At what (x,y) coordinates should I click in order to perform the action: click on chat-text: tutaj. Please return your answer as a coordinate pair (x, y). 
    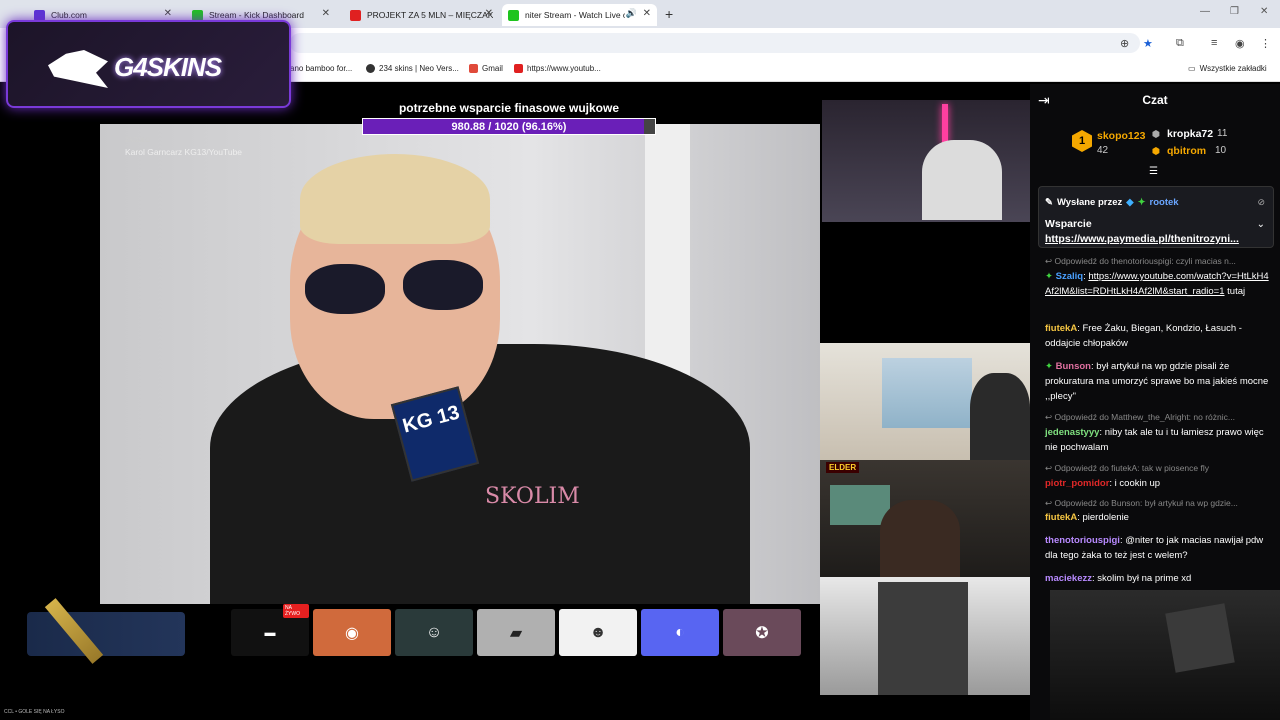
    Looking at the image, I should click on (1235, 291).